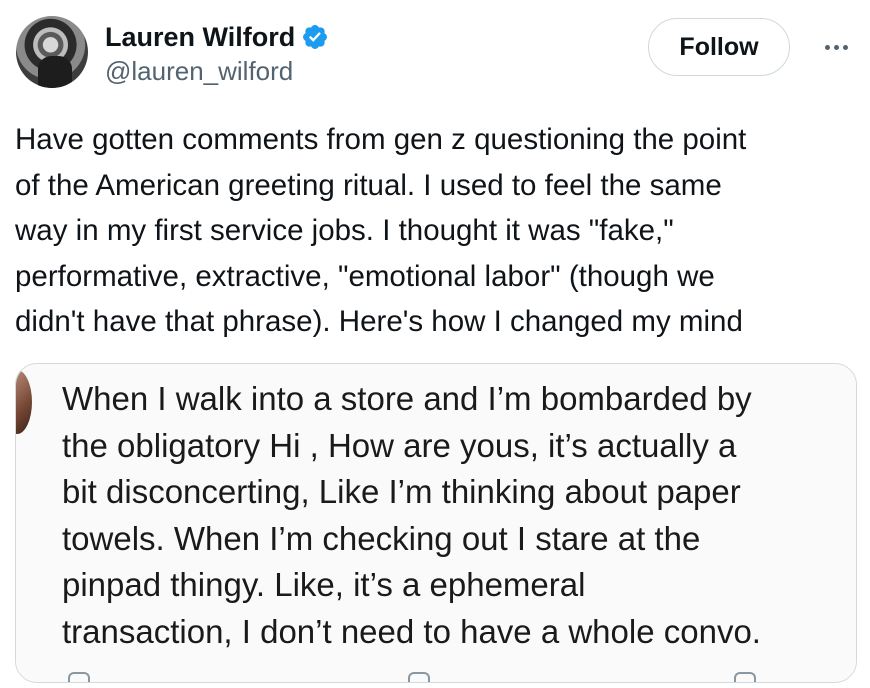  What do you see at coordinates (52, 52) in the screenshot?
I see `author-avatar` at bounding box center [52, 52].